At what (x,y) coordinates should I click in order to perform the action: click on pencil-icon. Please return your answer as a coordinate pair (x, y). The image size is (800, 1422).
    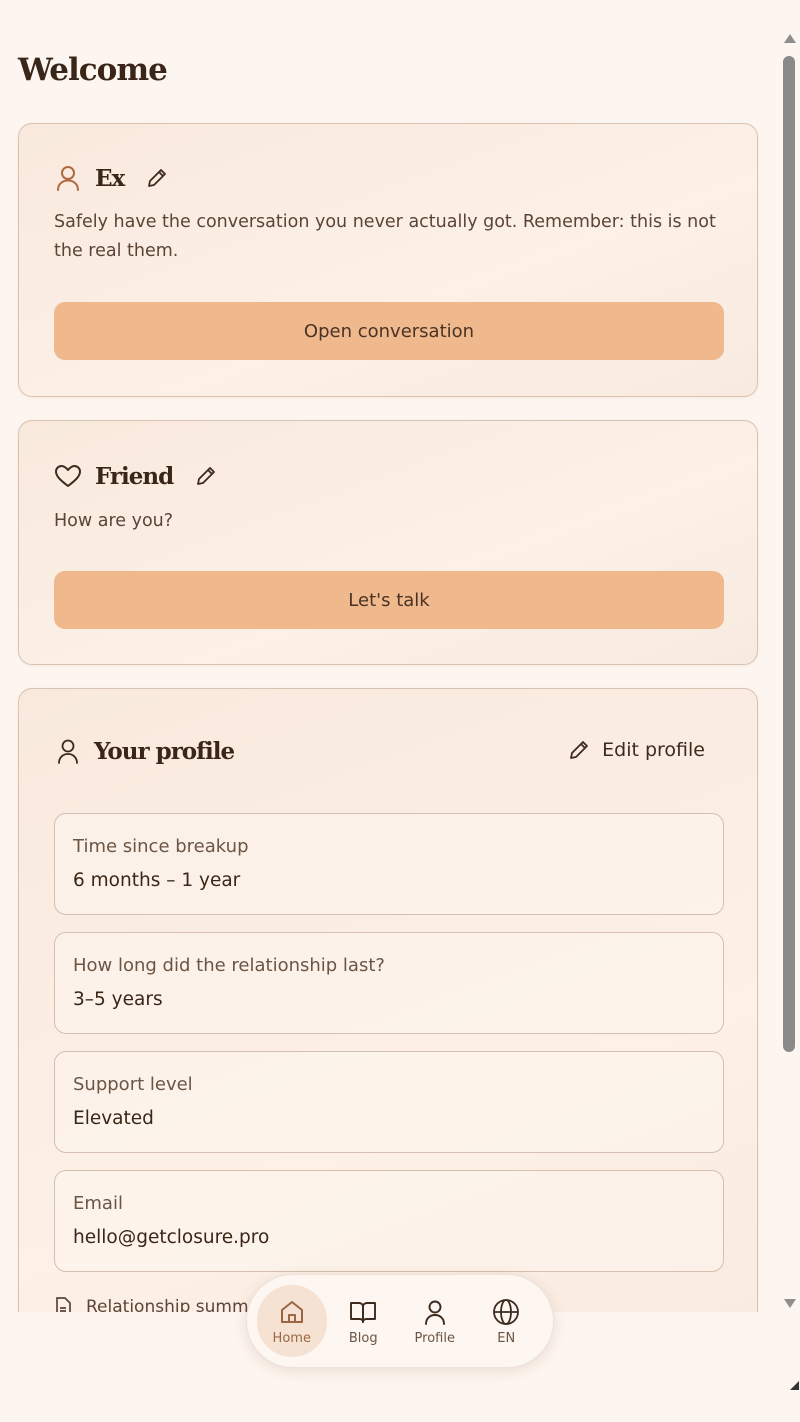
    Looking at the image, I should click on (579, 750).